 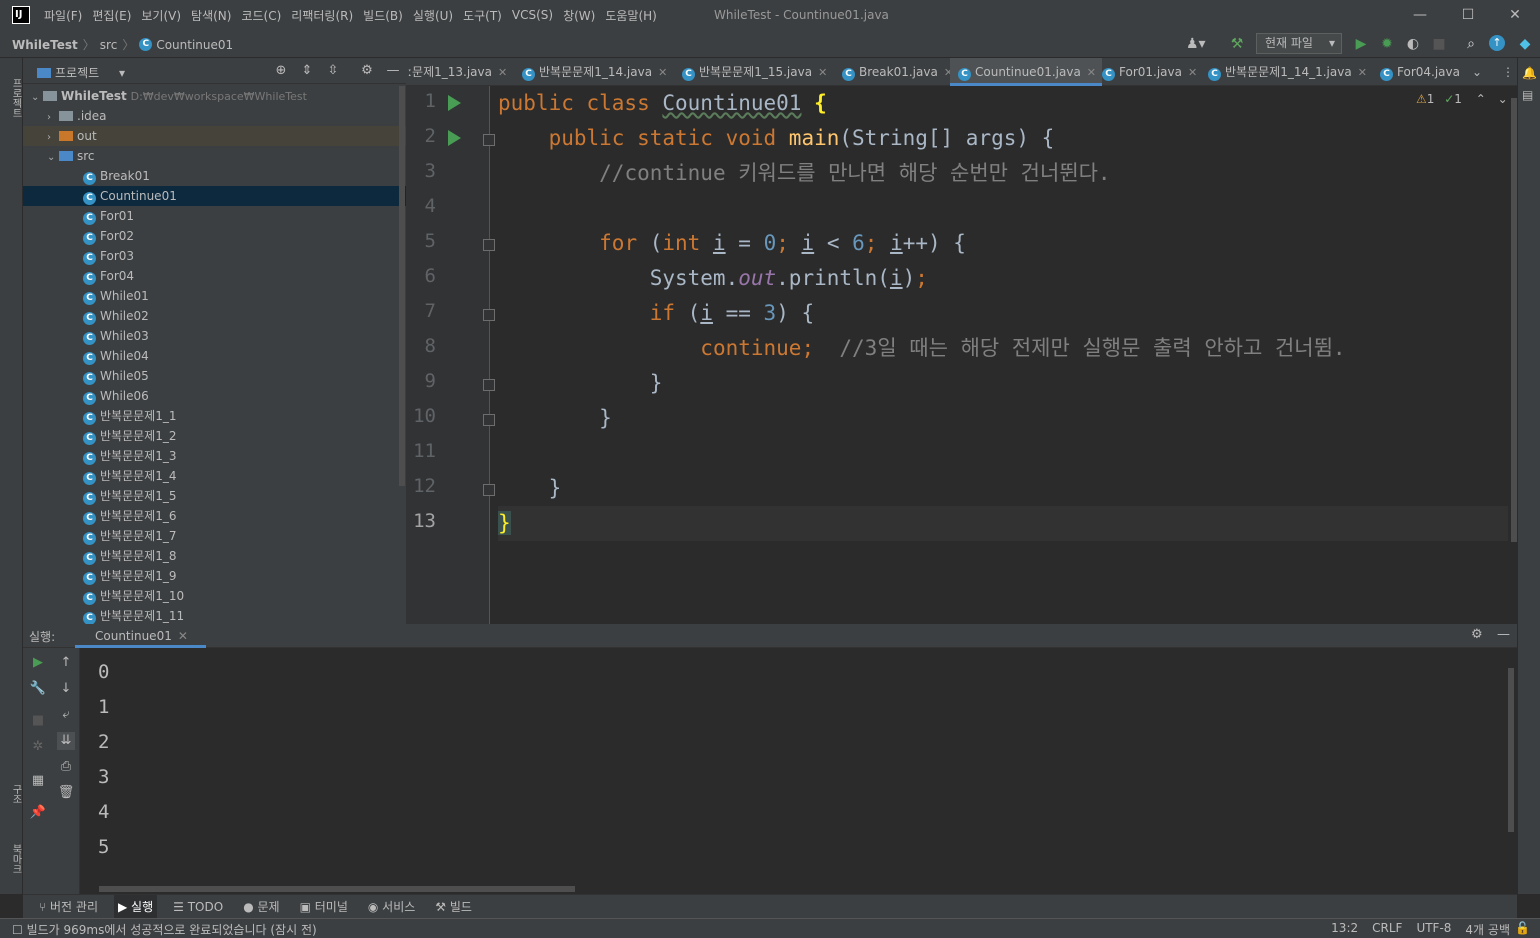 What do you see at coordinates (214, 236) in the screenshot?
I see `tree-file: C For02` at bounding box center [214, 236].